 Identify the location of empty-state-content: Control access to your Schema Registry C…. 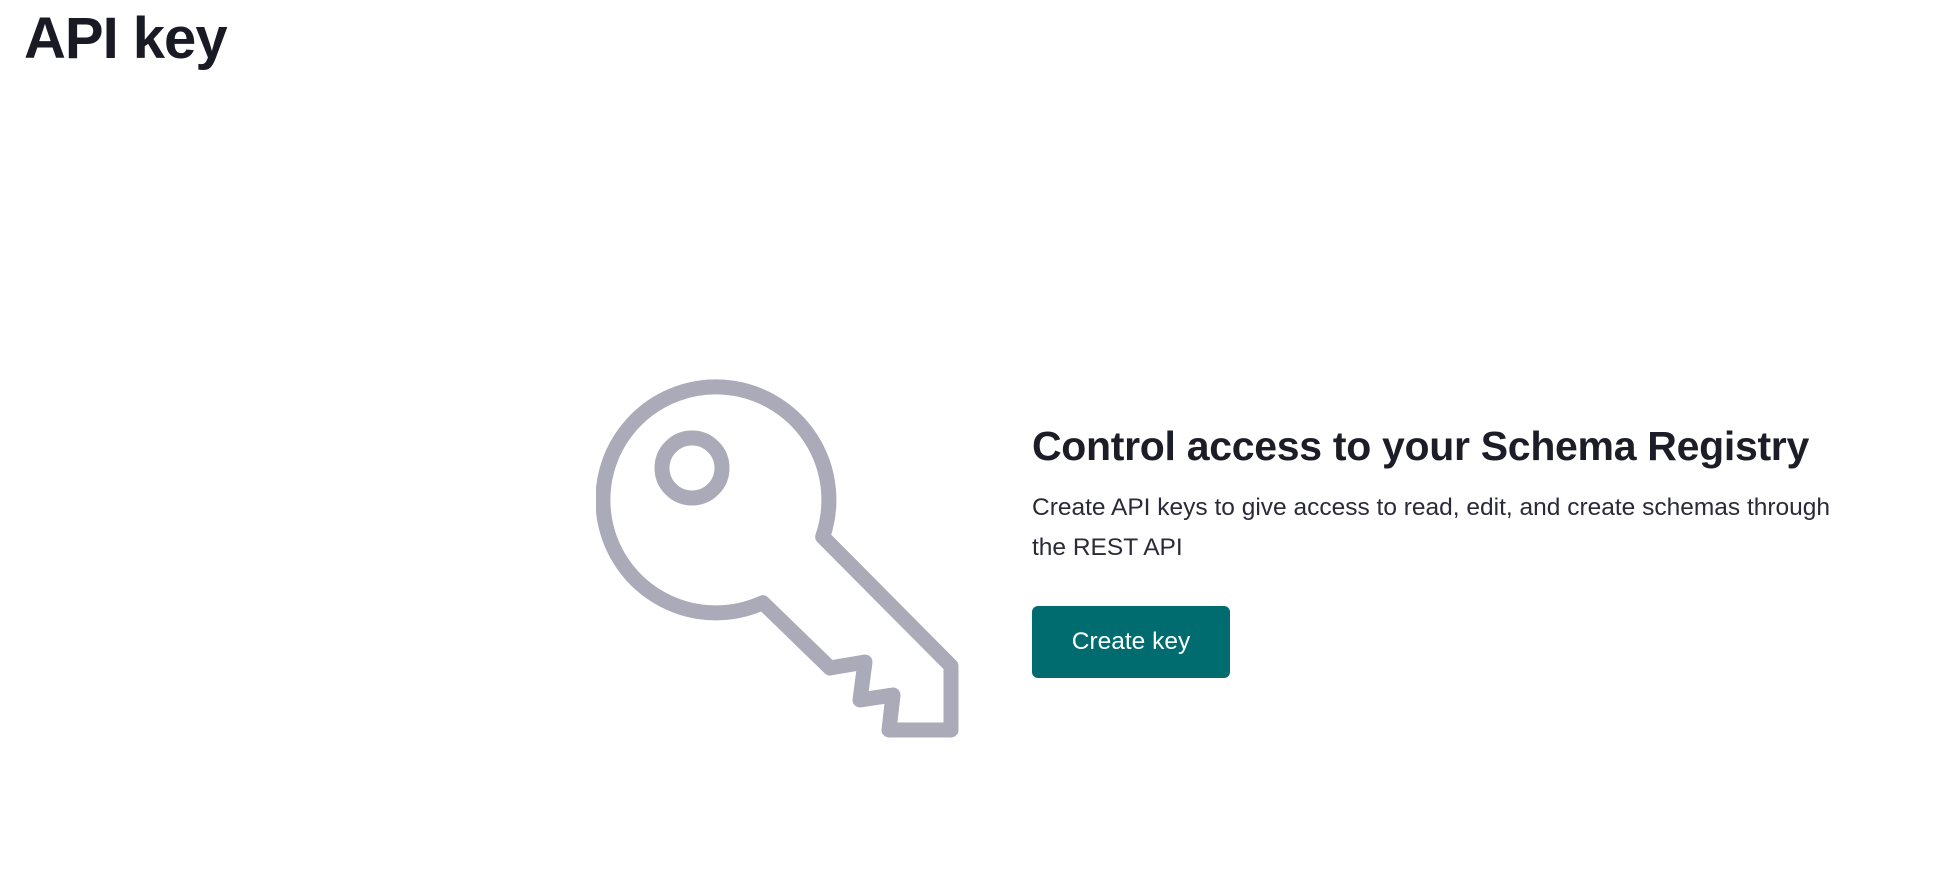
(1442, 548).